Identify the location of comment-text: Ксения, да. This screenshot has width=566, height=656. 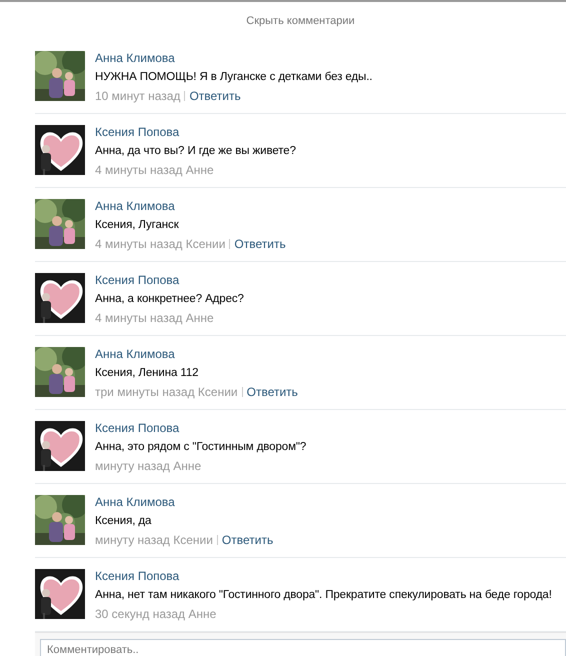
(123, 521).